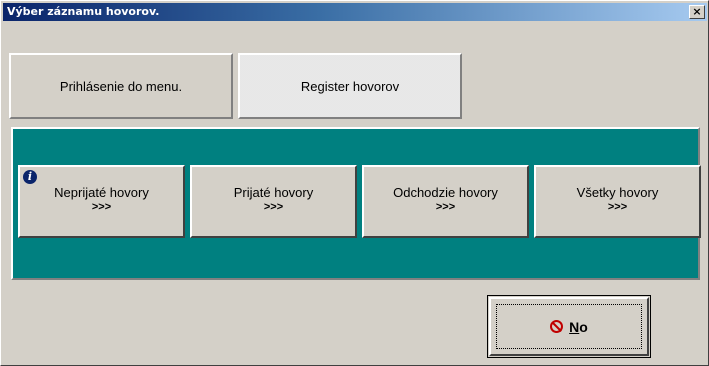  I want to click on tab-call-register: Register hovorov, so click(350, 86).